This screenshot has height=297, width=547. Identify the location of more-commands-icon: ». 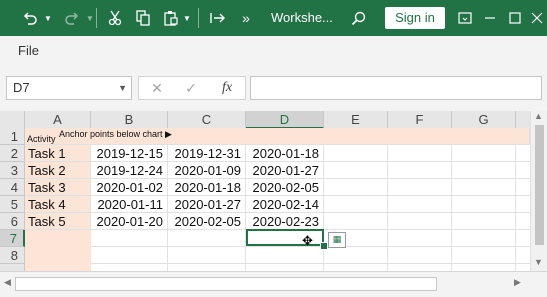
(246, 18).